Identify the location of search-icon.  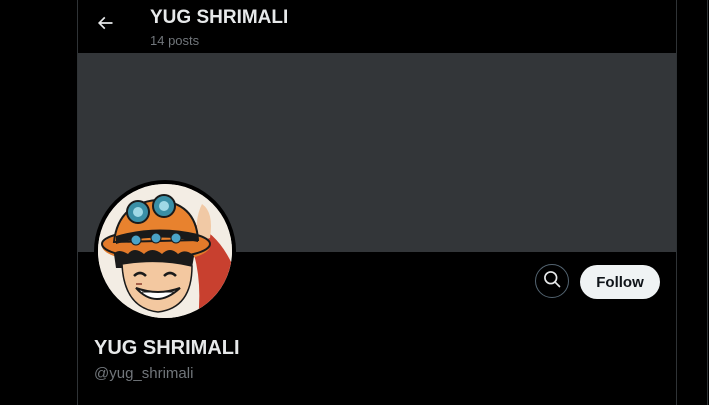
(552, 281).